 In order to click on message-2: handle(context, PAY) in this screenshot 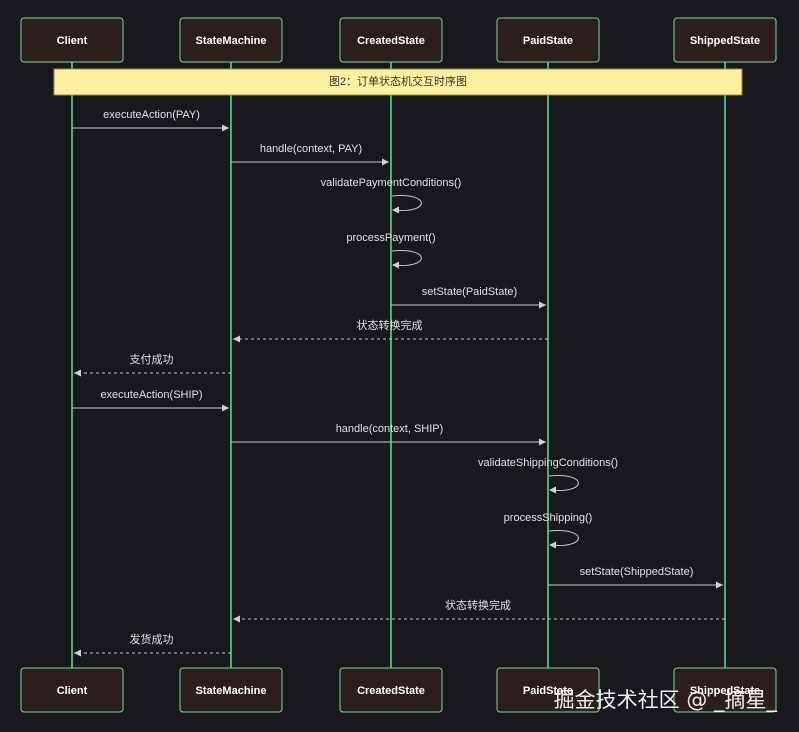, I will do `click(310, 154)`.